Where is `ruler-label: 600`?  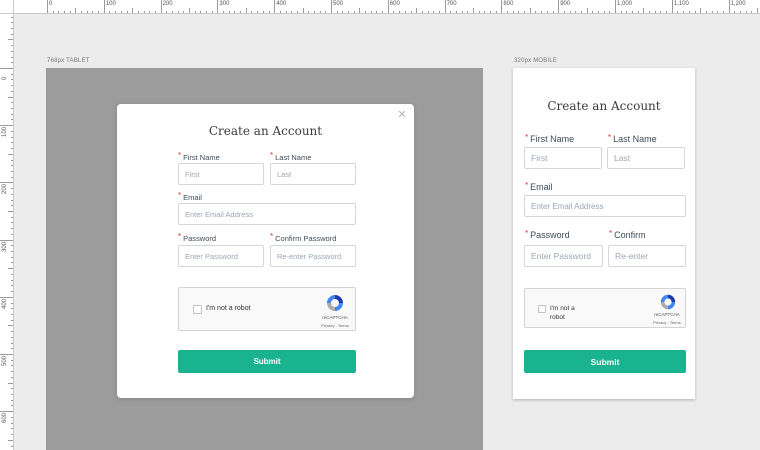 ruler-label: 600 is located at coordinates (394, 4).